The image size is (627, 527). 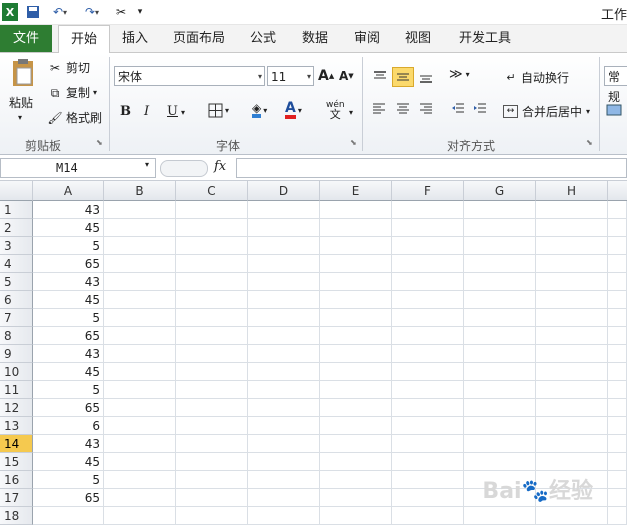 I want to click on font-size-dropdown-icon: ▾, so click(x=309, y=77).